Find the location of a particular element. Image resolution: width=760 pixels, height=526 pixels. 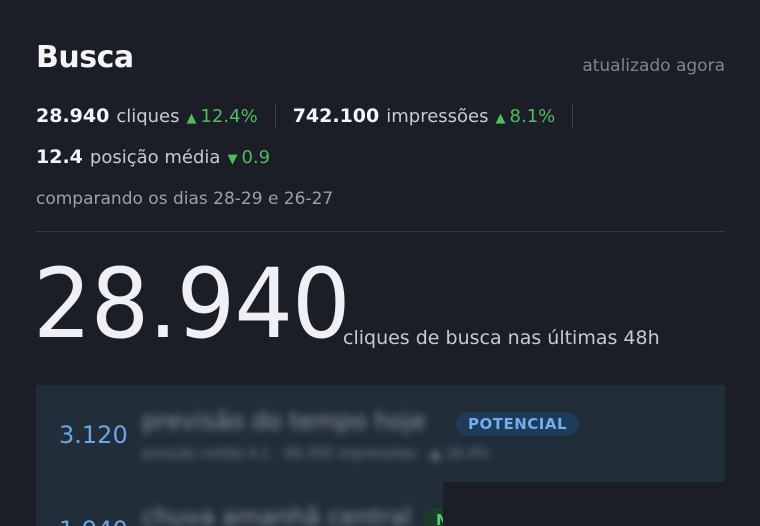

metric-position: 12.4 posição média ▼ 0.9 is located at coordinates (153, 157).